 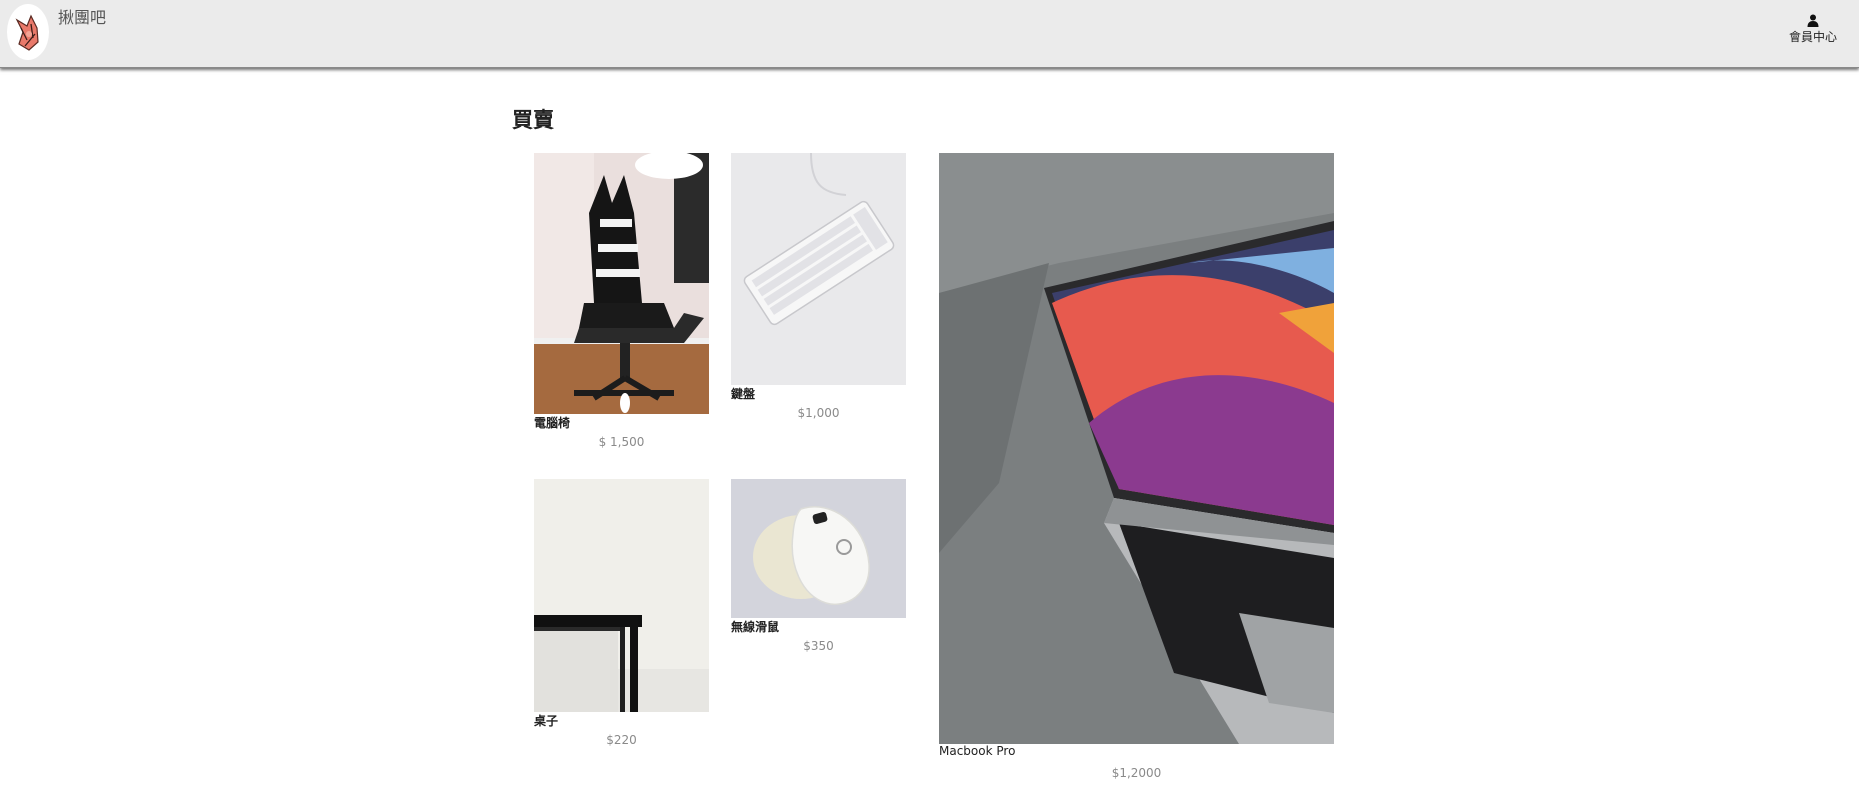 I want to click on product-price: $350, so click(x=818, y=646).